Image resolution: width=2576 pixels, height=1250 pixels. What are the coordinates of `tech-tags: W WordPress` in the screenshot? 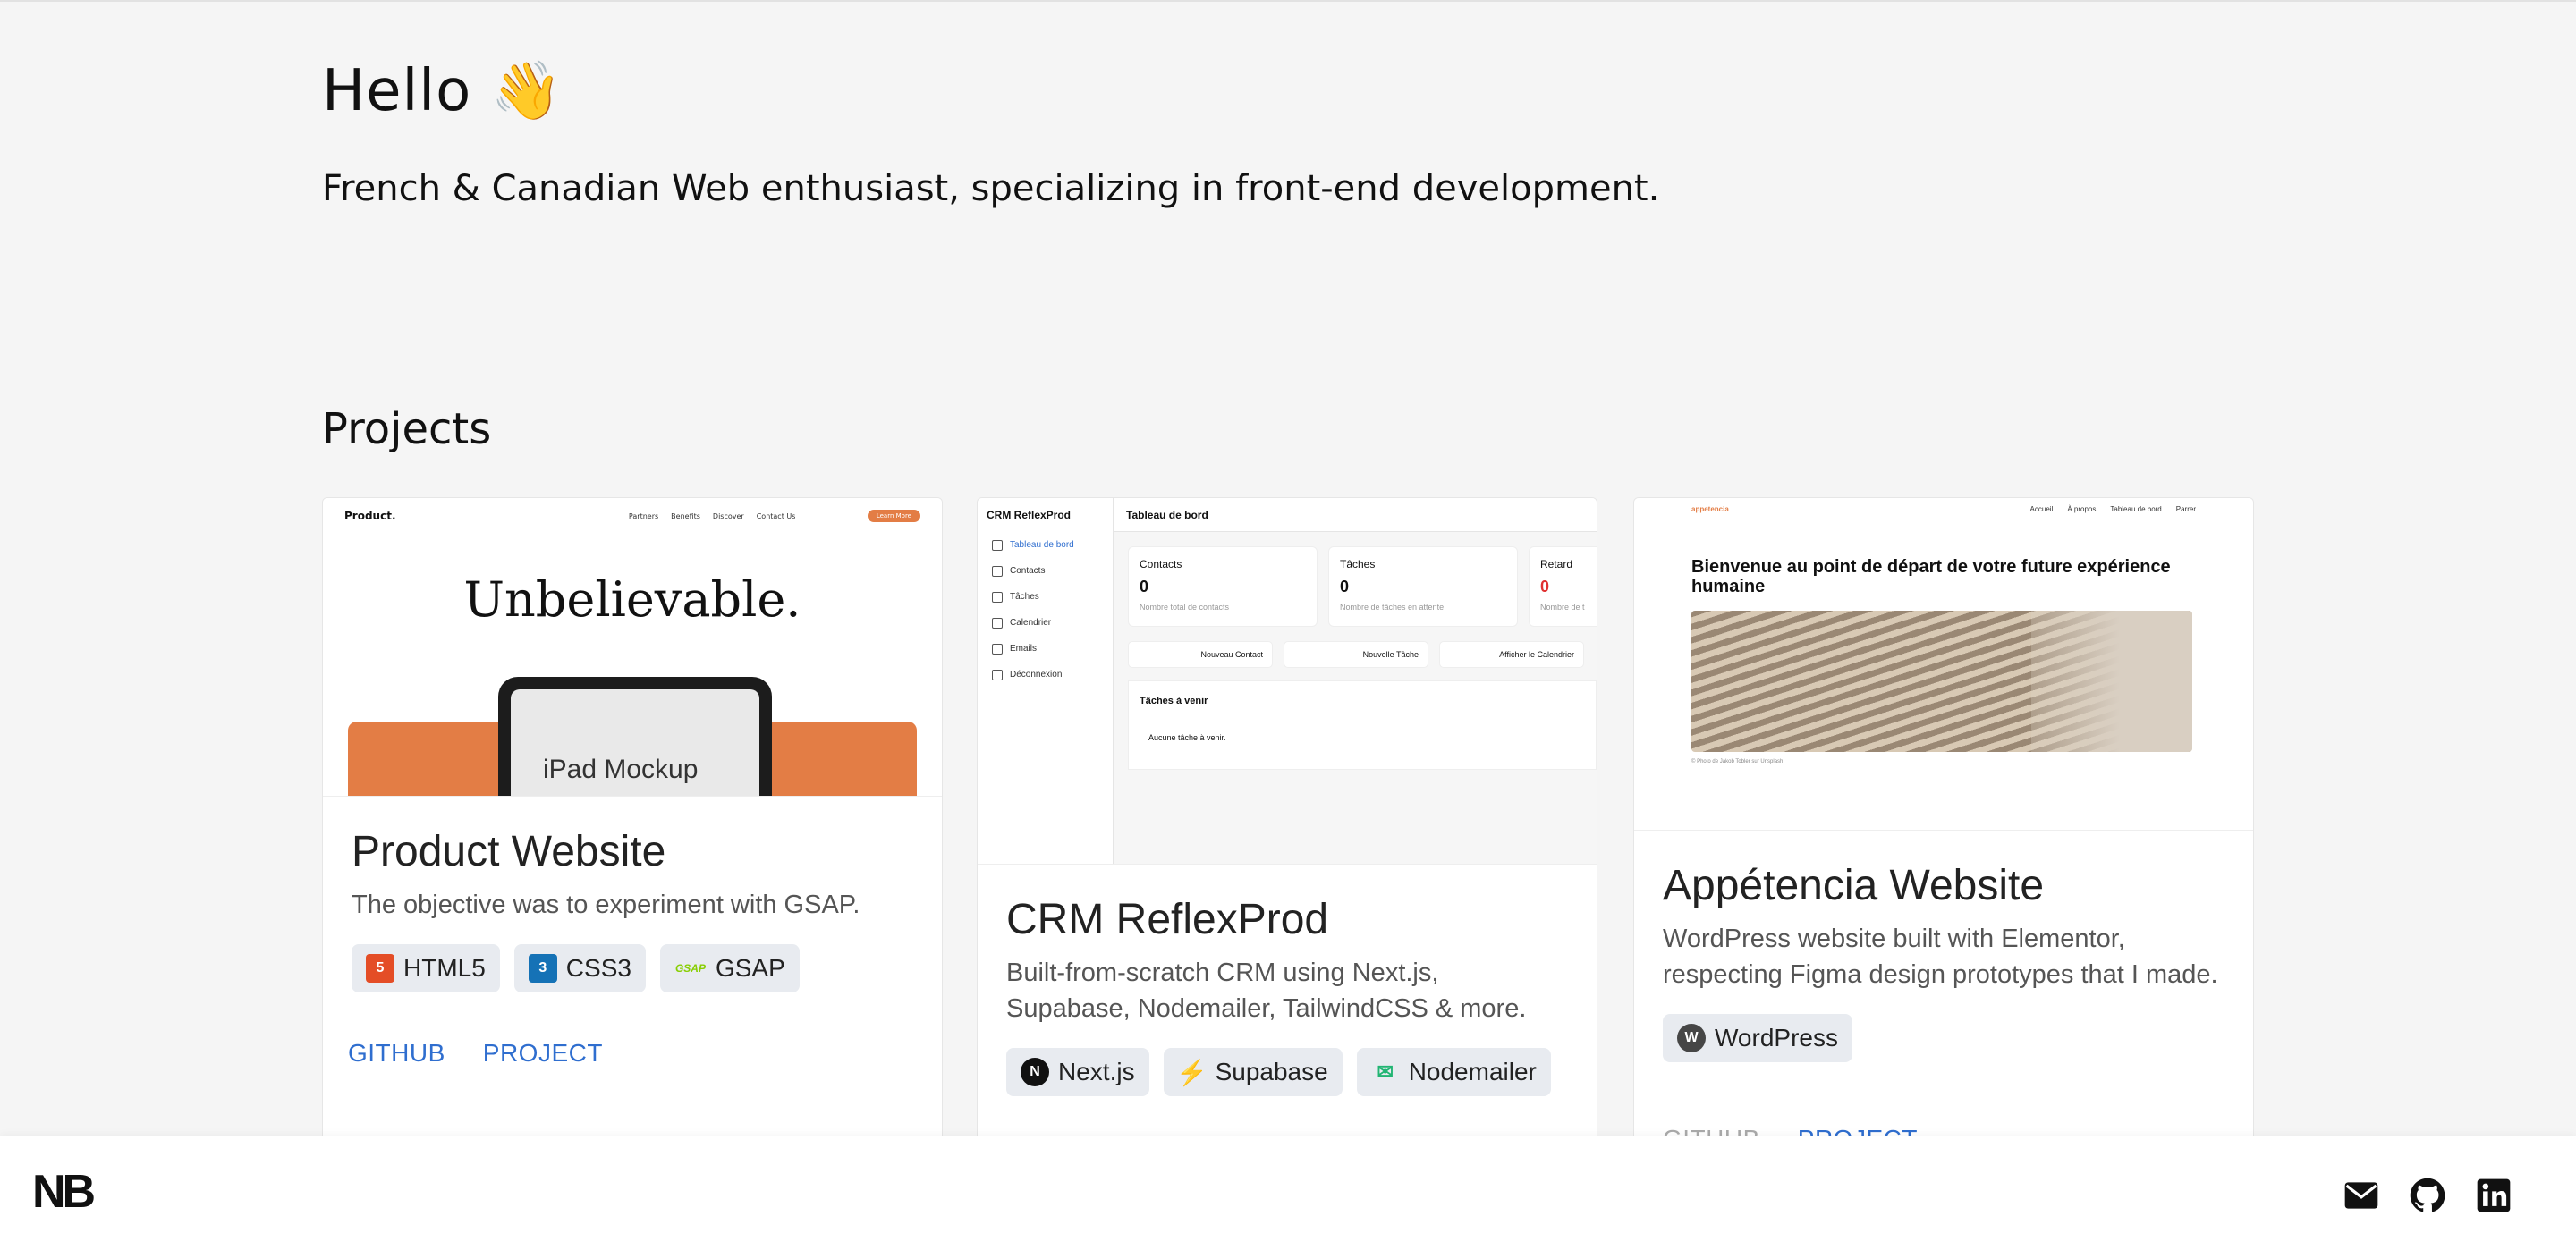 It's located at (1943, 1038).